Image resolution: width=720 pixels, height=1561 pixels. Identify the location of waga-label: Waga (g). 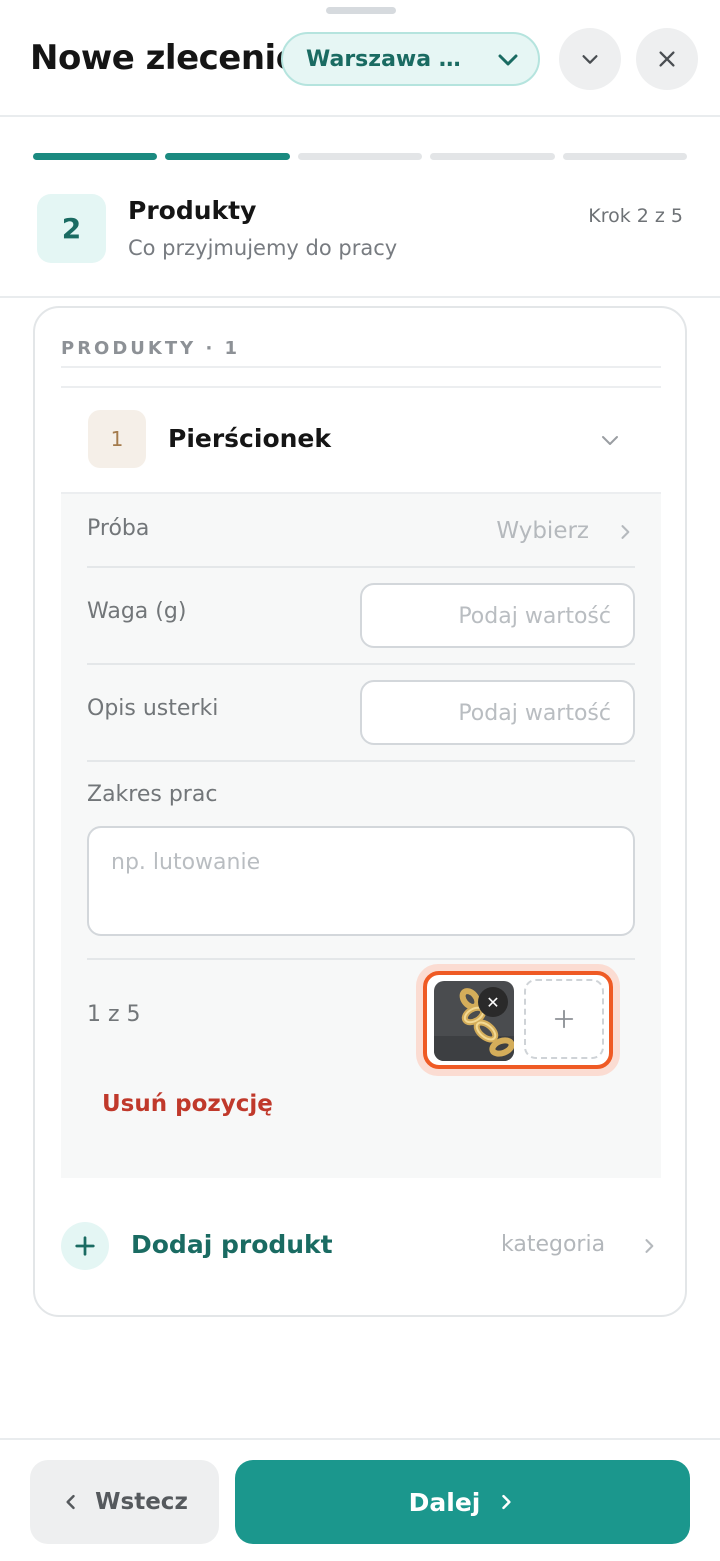
(137, 611).